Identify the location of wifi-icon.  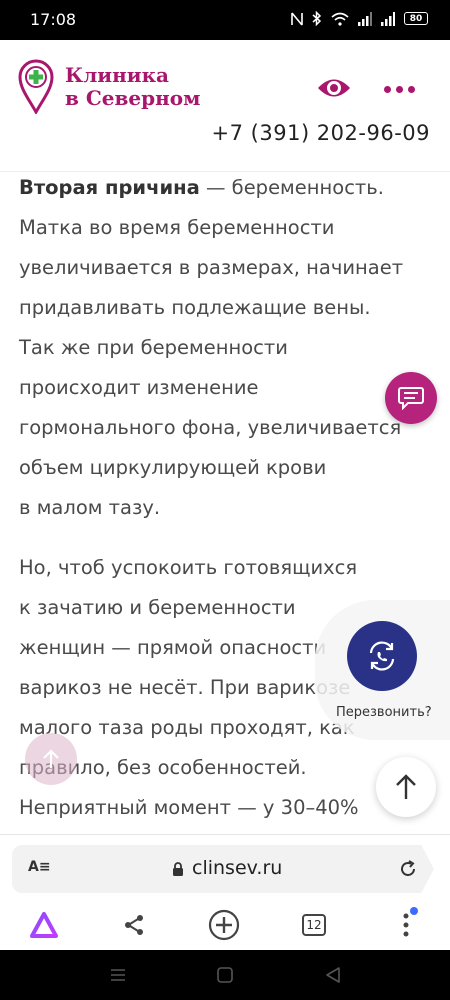
(340, 19).